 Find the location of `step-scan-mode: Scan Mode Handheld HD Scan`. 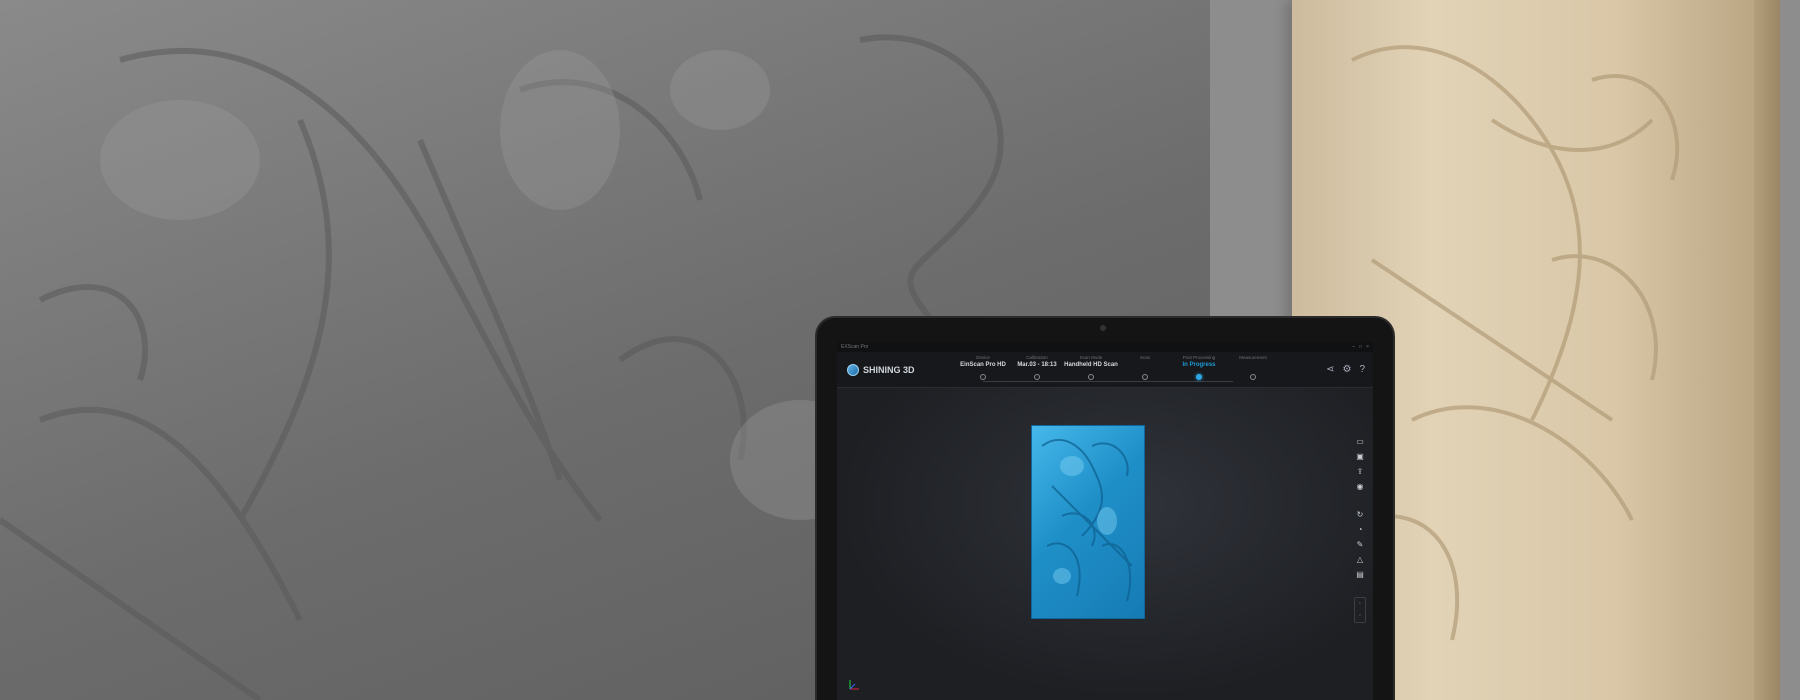

step-scan-mode: Scan Mode Handheld HD Scan is located at coordinates (1091, 367).